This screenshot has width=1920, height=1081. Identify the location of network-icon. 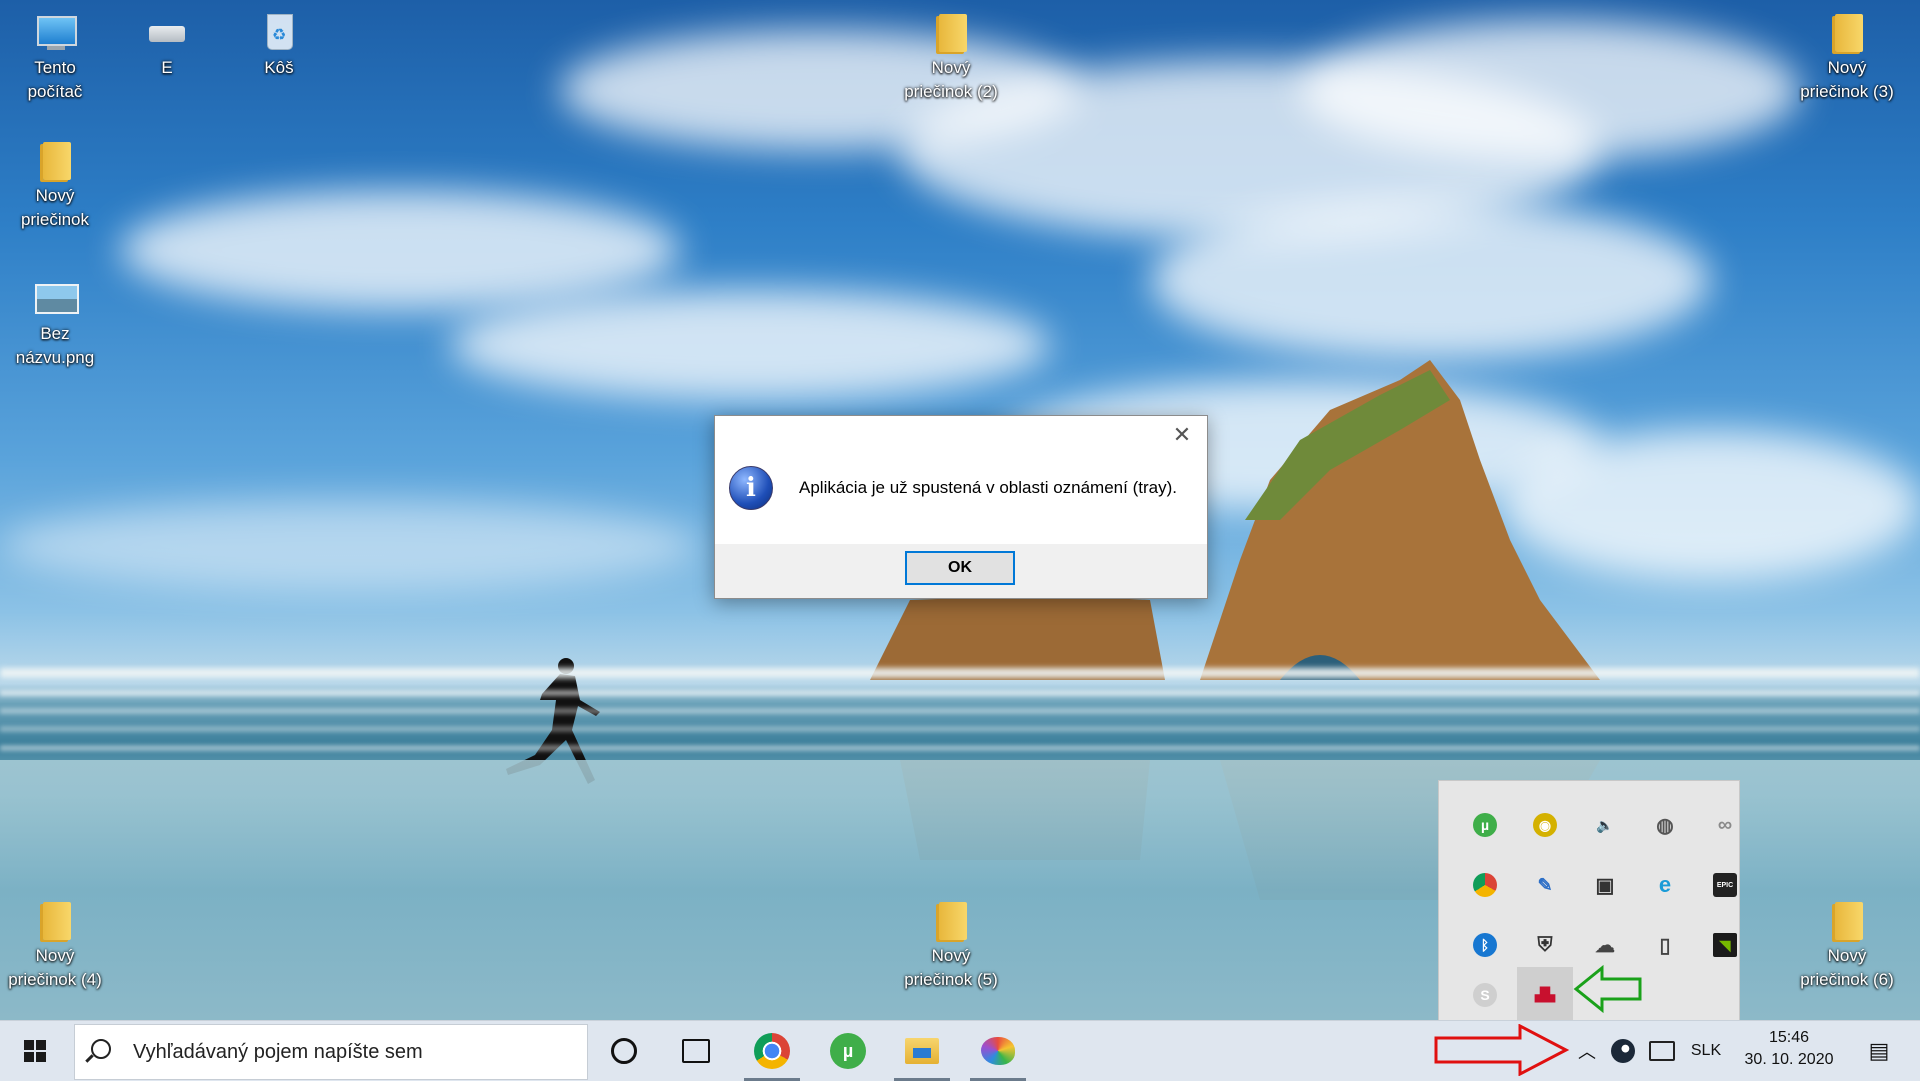
(1662, 1051).